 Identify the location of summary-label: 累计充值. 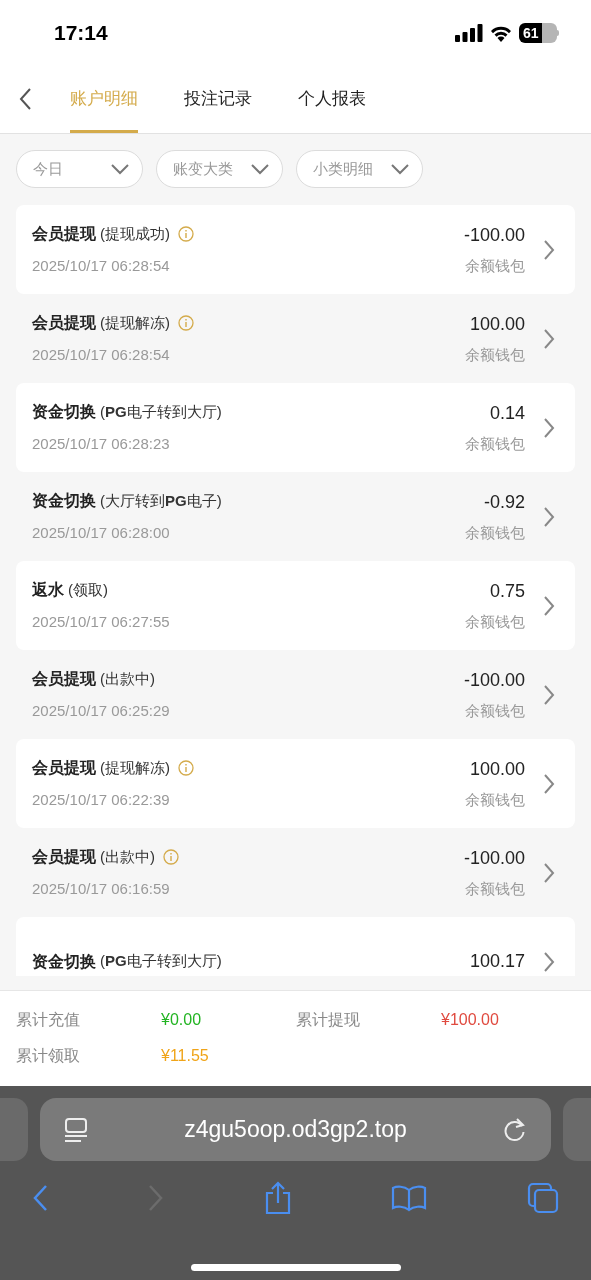
(48, 1020).